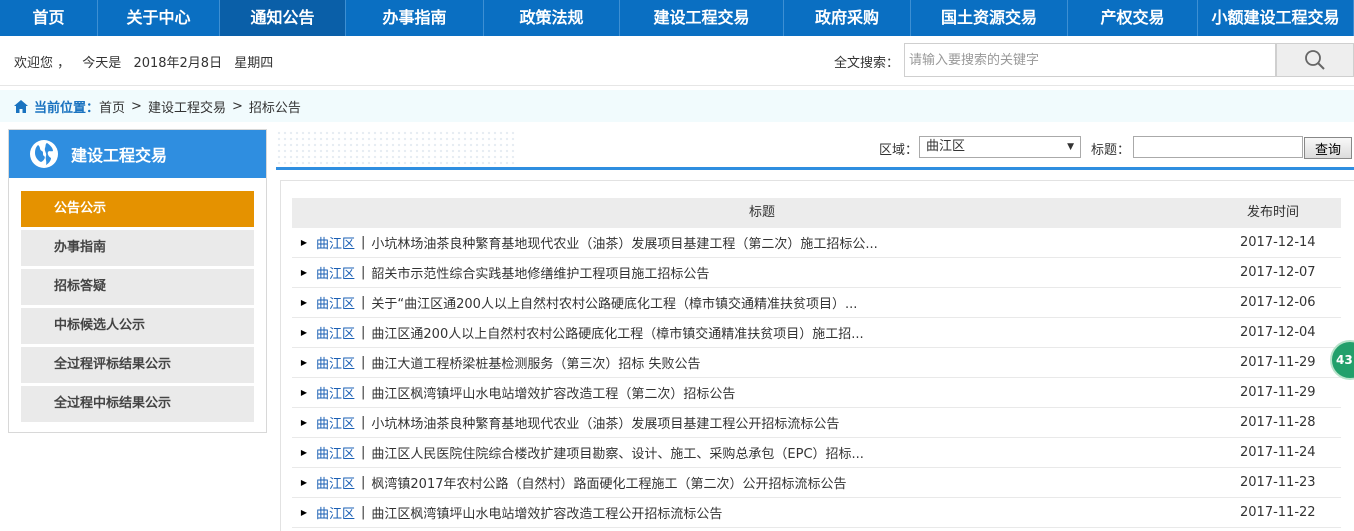 Image resolution: width=1354 pixels, height=531 pixels. I want to click on table-header: 标题 发布时间, so click(816, 213).